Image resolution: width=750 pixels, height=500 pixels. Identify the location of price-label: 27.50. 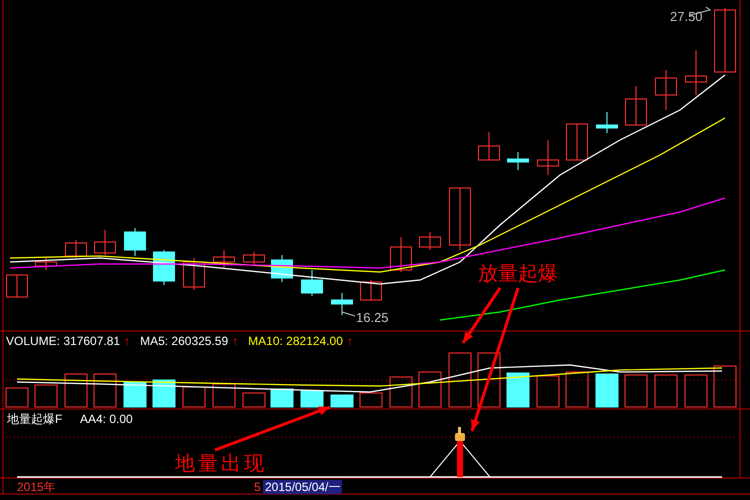
(686, 16).